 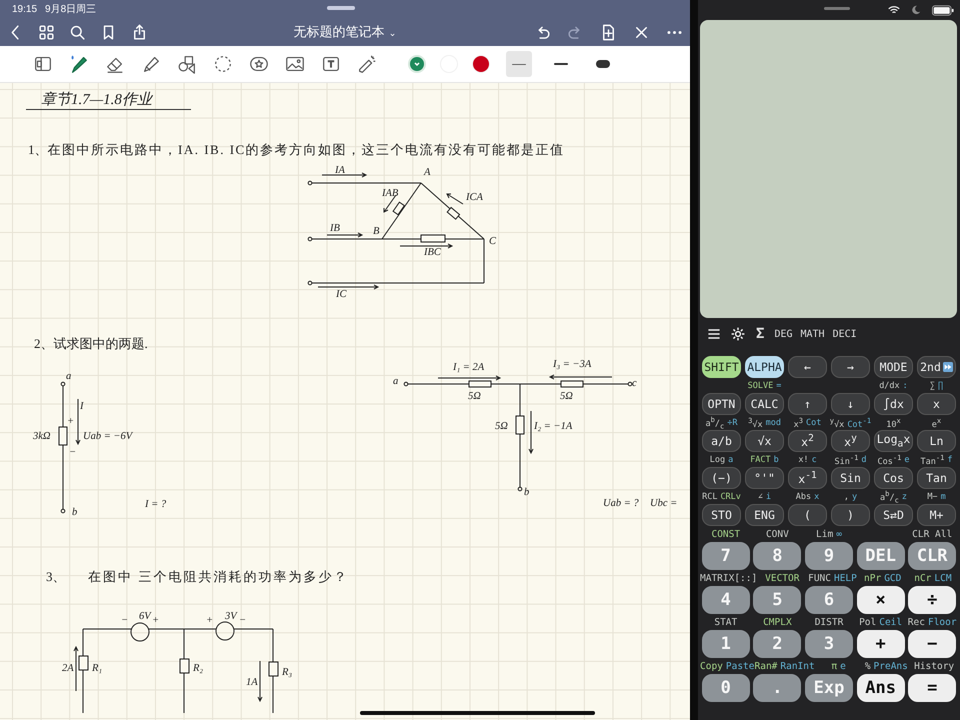 I want to click on calculator-key: OPTN, so click(x=721, y=404).